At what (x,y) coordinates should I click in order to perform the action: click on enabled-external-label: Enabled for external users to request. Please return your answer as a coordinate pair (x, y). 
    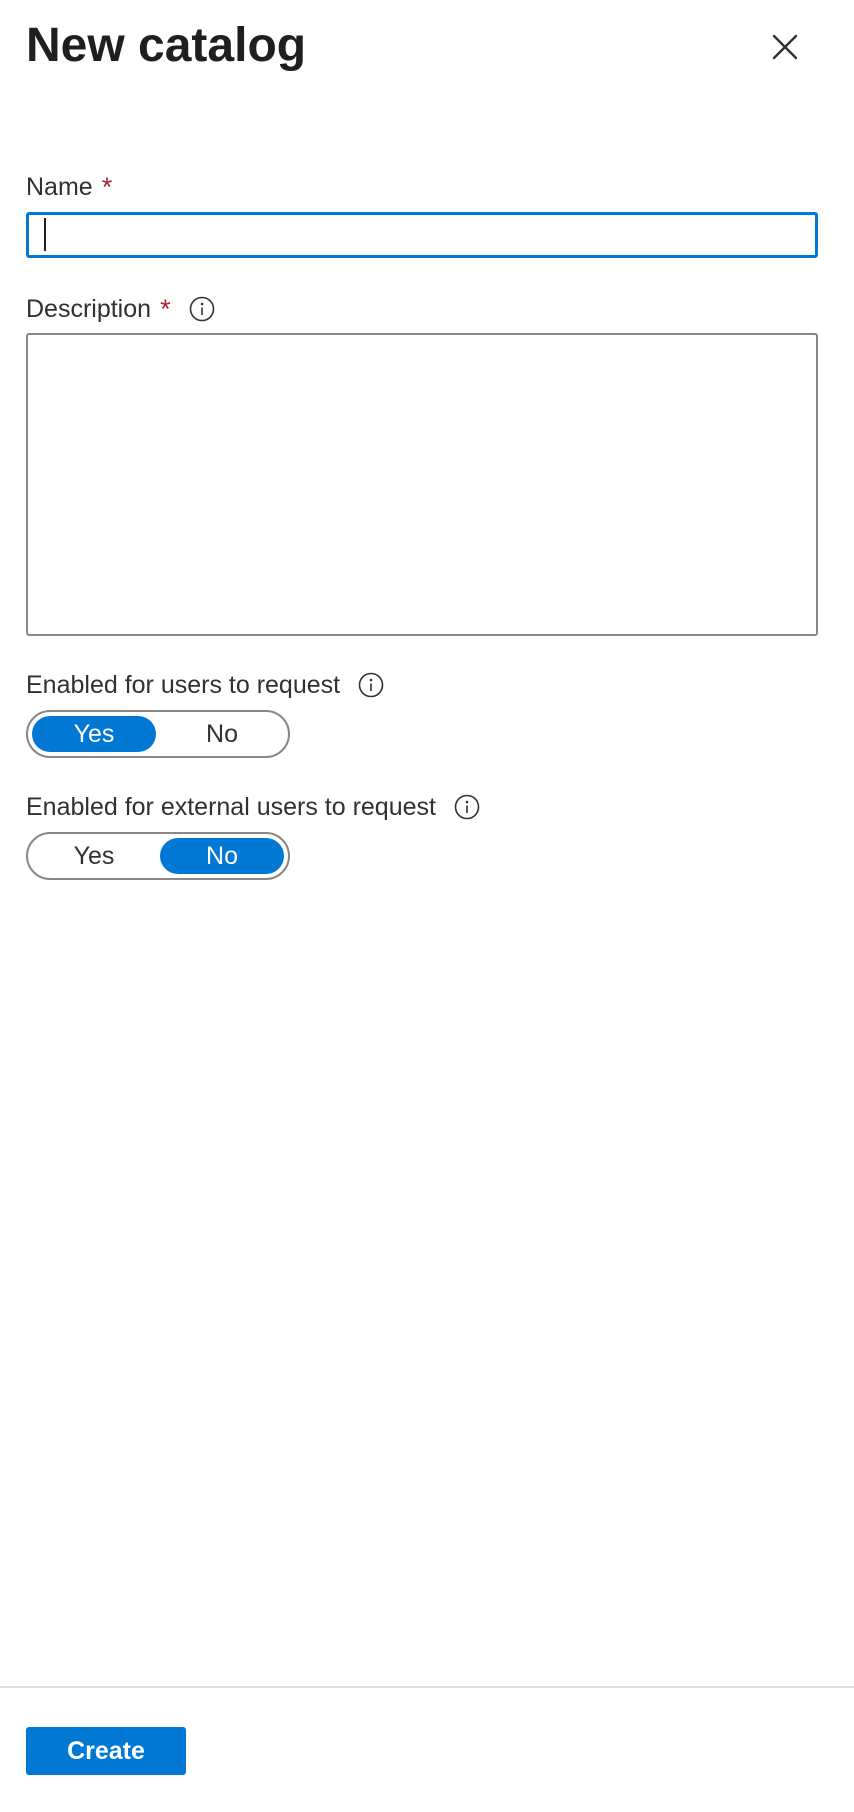
    Looking at the image, I should click on (231, 807).